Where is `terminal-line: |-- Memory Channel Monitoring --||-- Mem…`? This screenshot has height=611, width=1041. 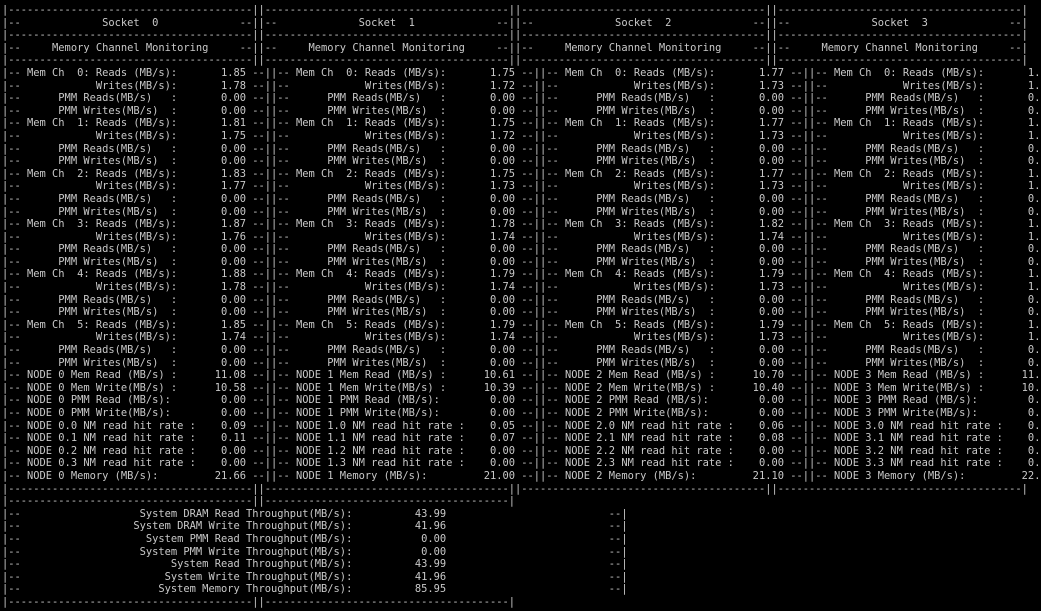
terminal-line: |-- Memory Channel Monitoring --||-- Mem… is located at coordinates (515, 47).